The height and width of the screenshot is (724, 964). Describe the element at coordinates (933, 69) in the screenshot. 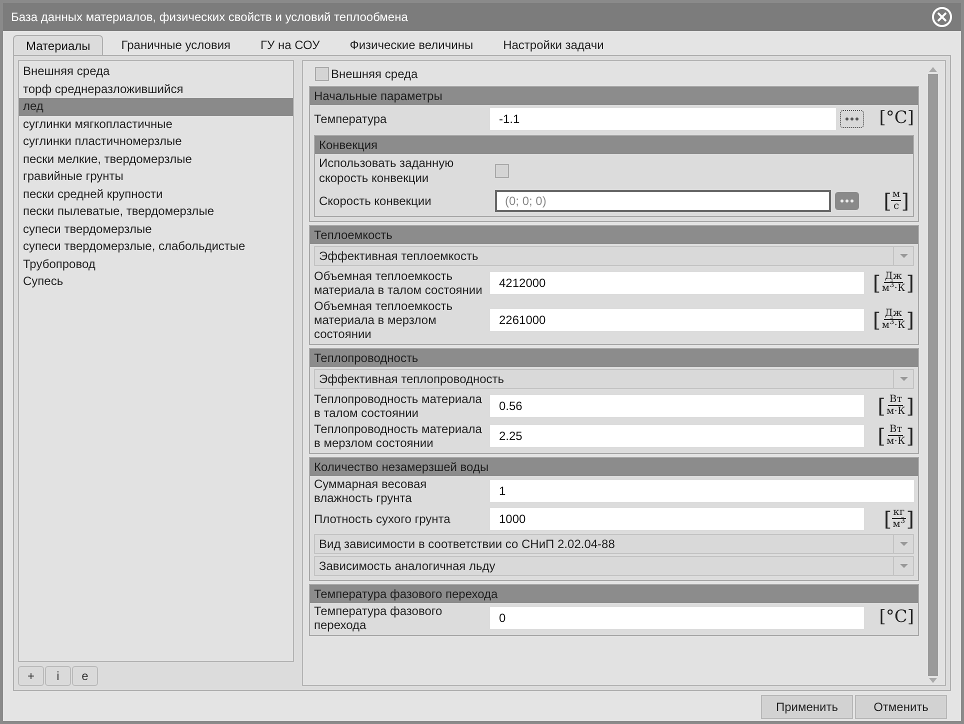

I see `scroll-up-icon` at that location.